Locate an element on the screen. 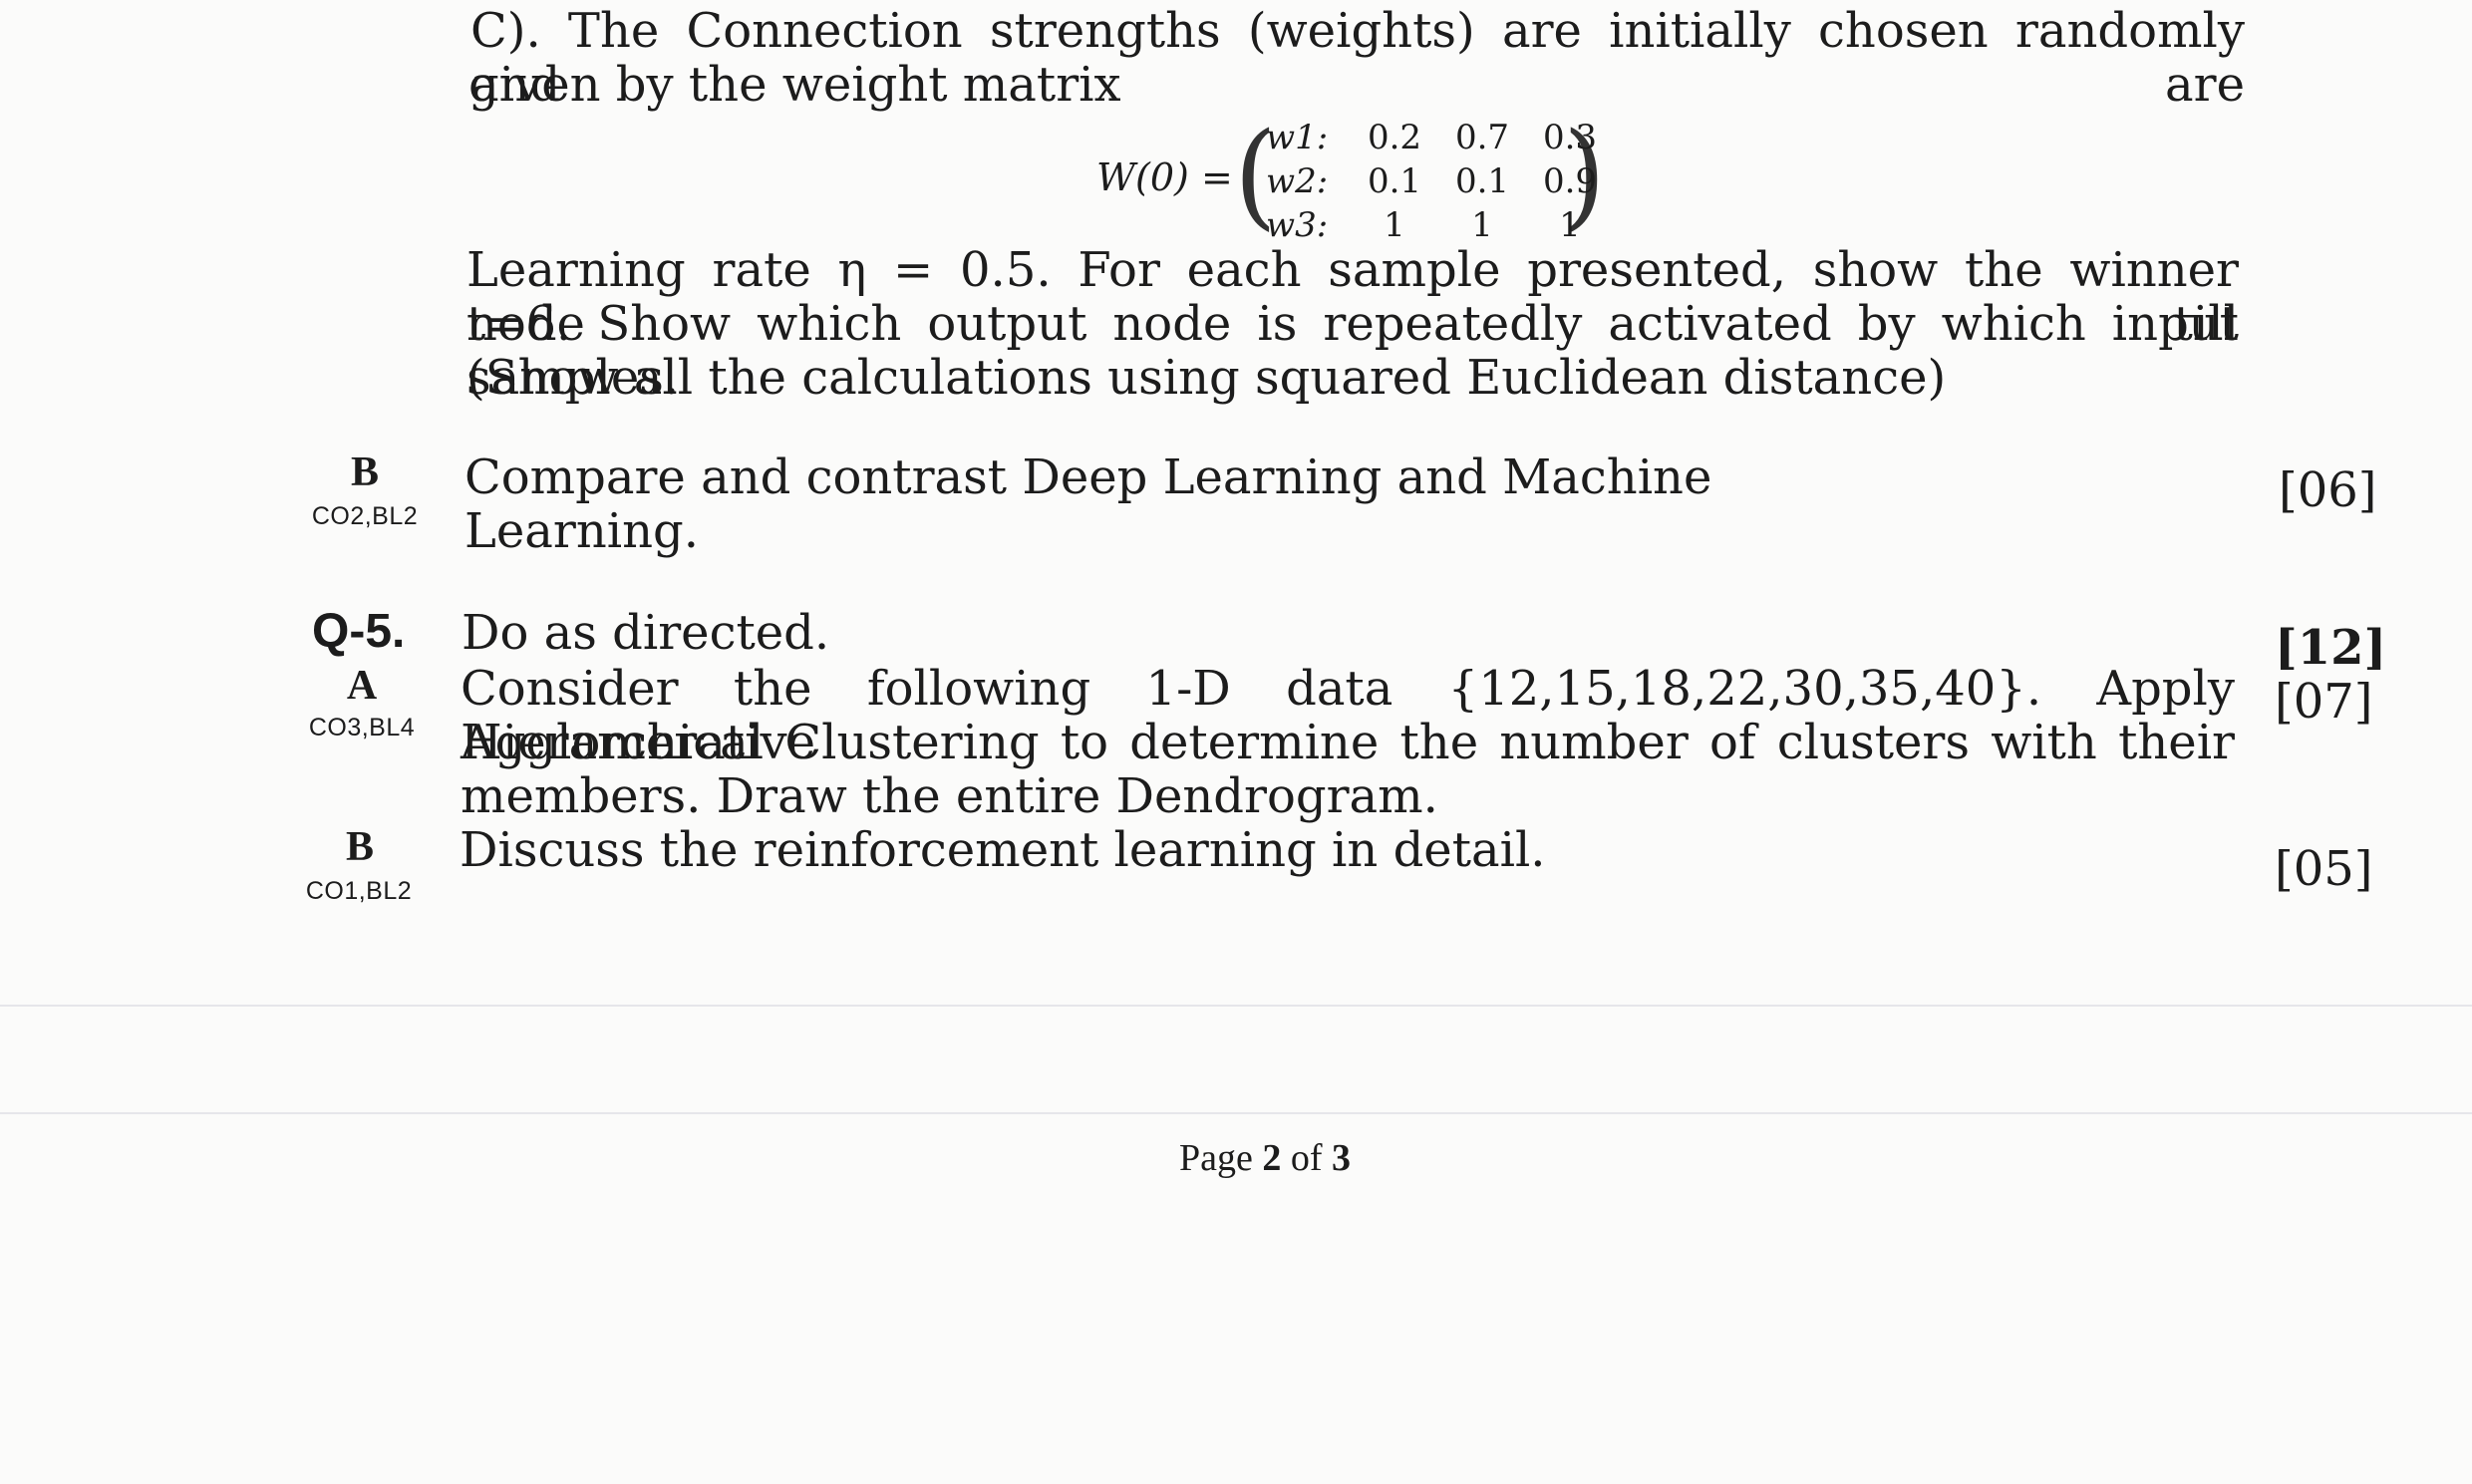 This screenshot has width=2472, height=1484. matrix-cell: 0.3 is located at coordinates (1570, 137).